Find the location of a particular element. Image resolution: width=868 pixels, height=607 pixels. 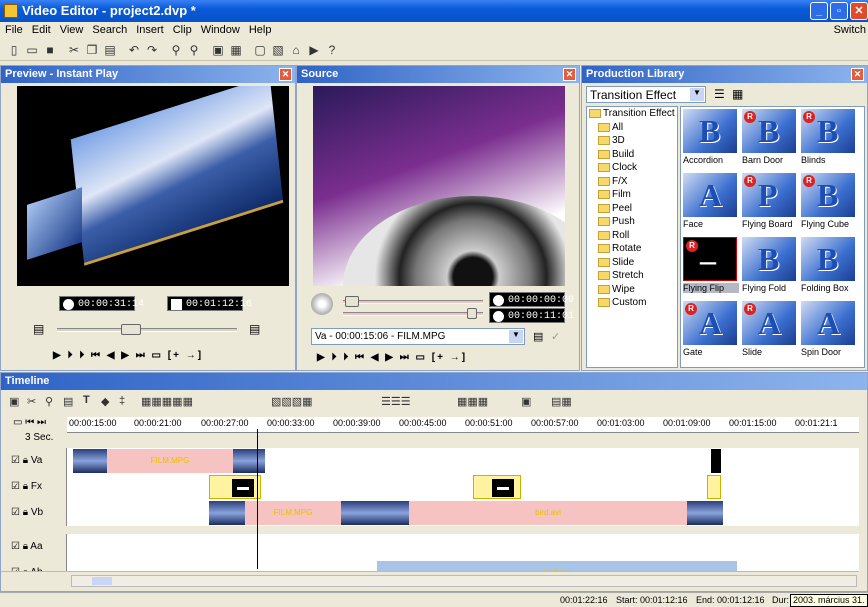

maximize-button: ▫ is located at coordinates (839, 11).